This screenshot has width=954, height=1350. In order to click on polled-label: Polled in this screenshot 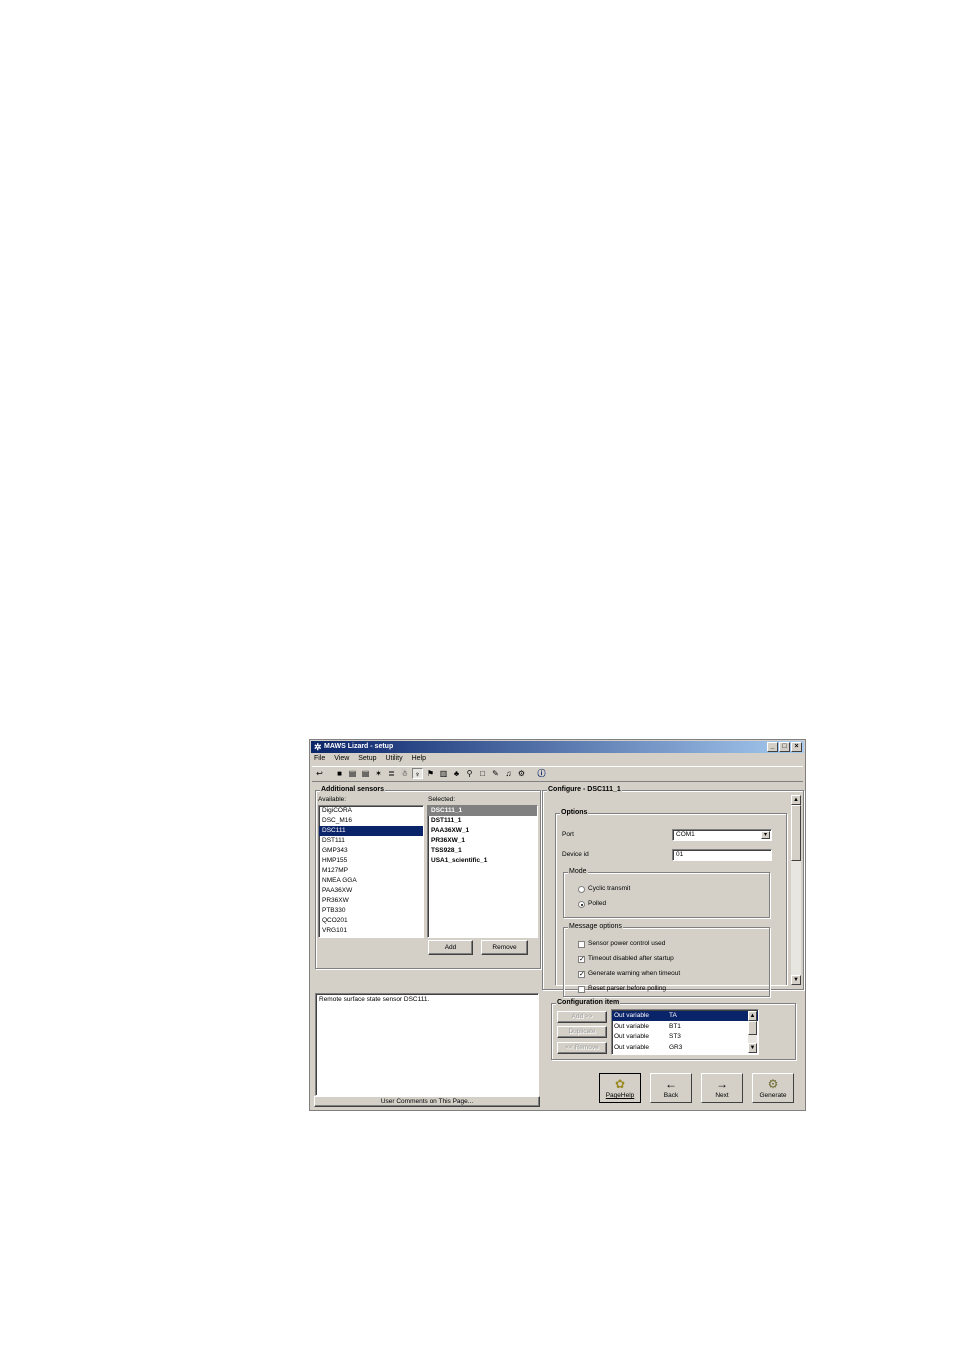, I will do `click(597, 903)`.